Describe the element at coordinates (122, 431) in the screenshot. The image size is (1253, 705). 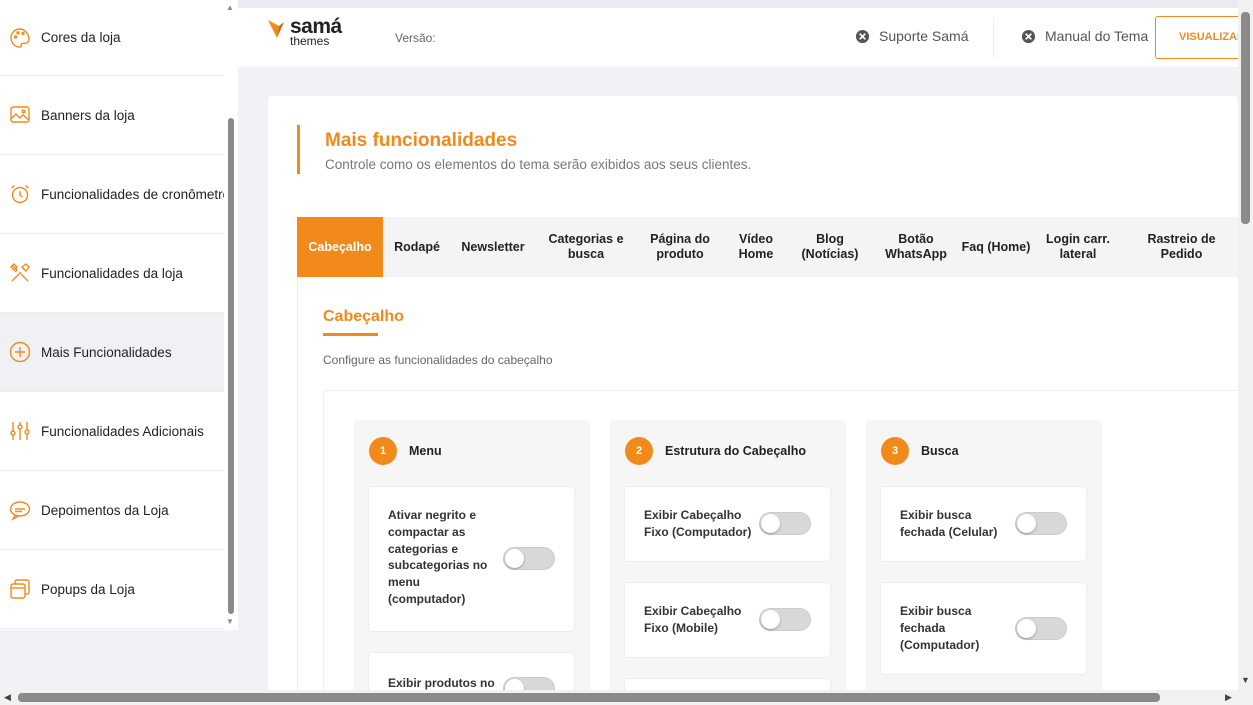
I see `sidebar-item-label: Funcionalidades Adicionais` at that location.